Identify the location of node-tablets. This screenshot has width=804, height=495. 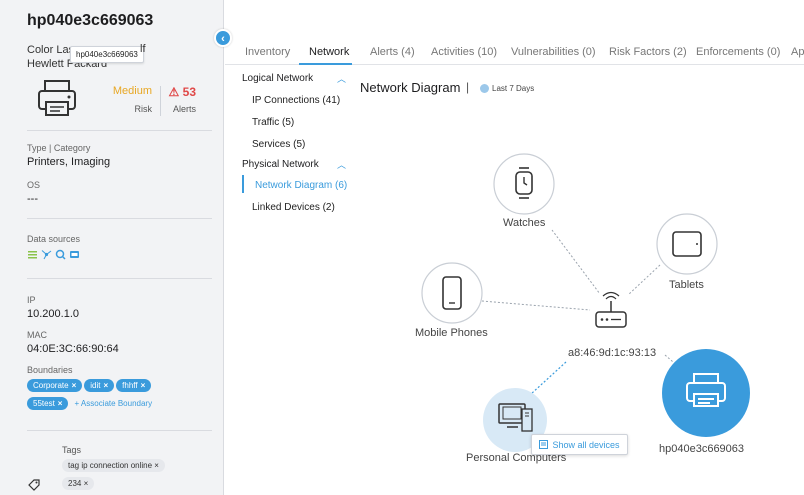
(687, 244).